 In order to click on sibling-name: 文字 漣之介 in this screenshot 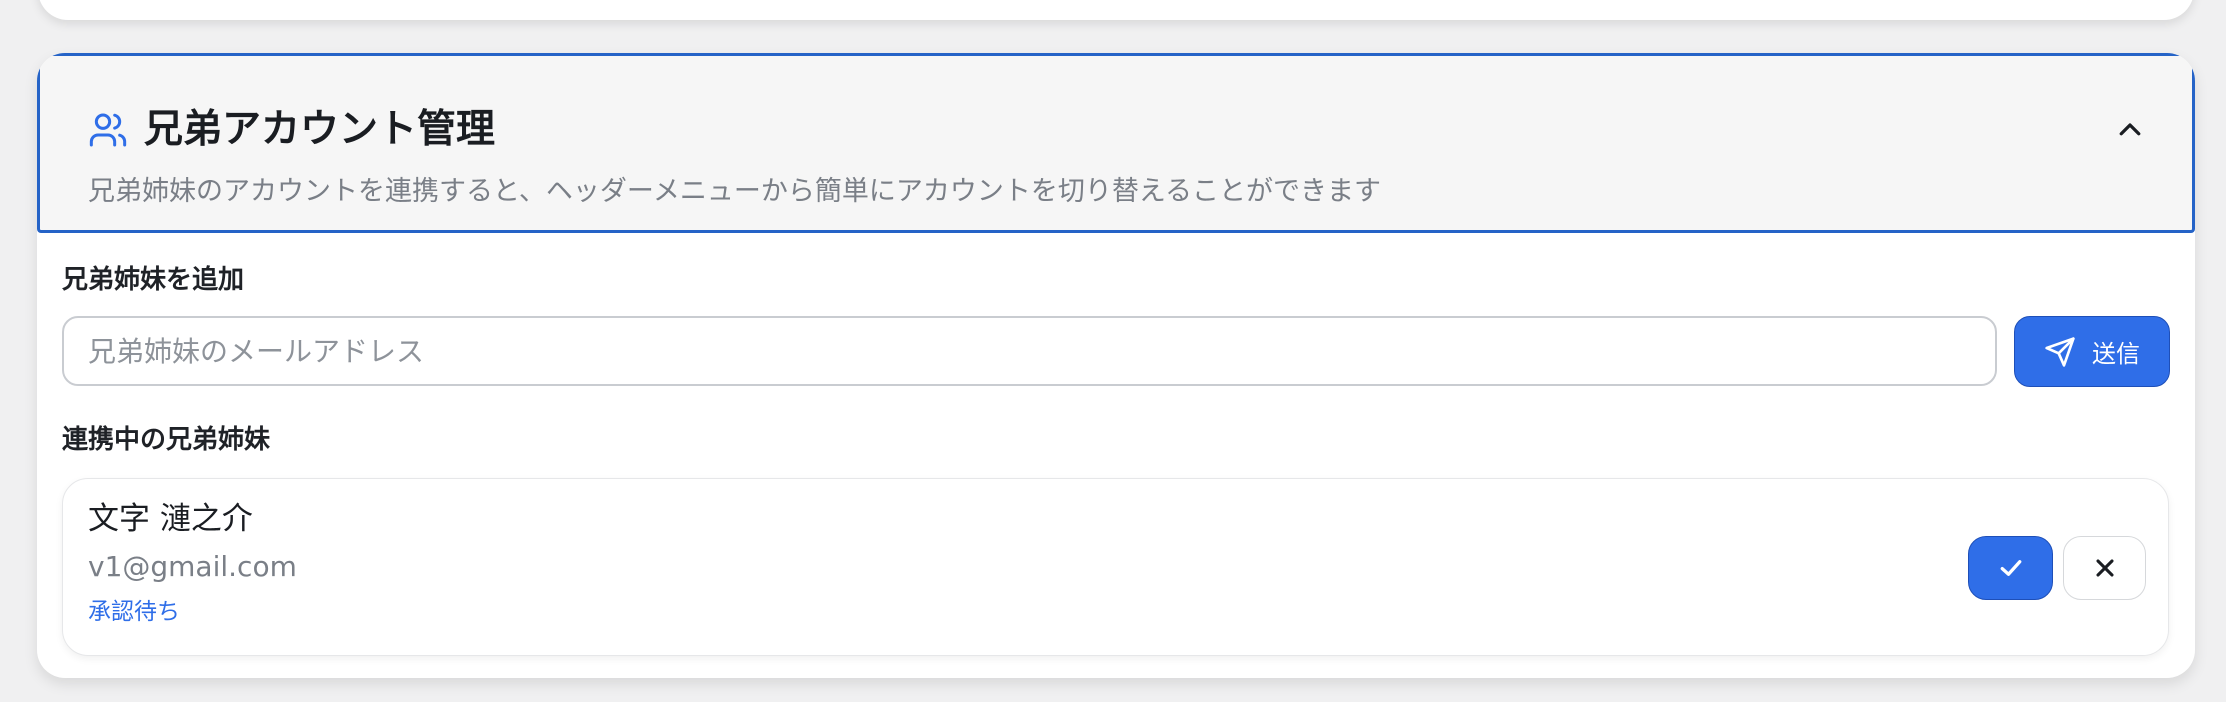, I will do `click(170, 519)`.